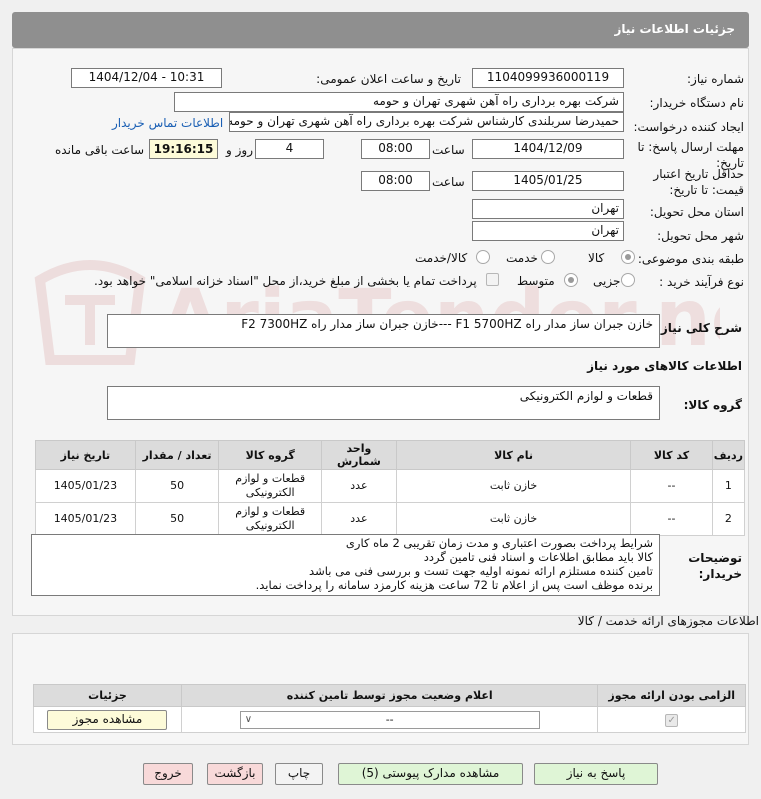 Image resolution: width=761 pixels, height=799 pixels. Describe the element at coordinates (522, 258) in the screenshot. I see `category-option-service: خدمت` at that location.